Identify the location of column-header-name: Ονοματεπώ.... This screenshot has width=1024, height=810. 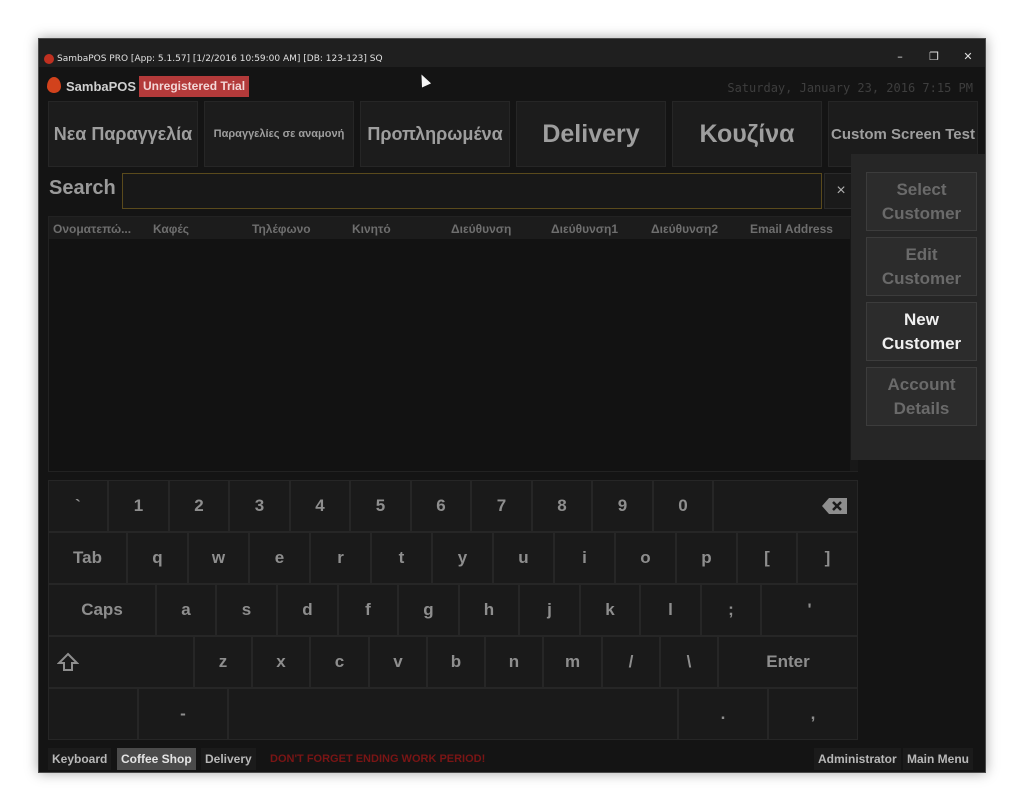
(92, 229).